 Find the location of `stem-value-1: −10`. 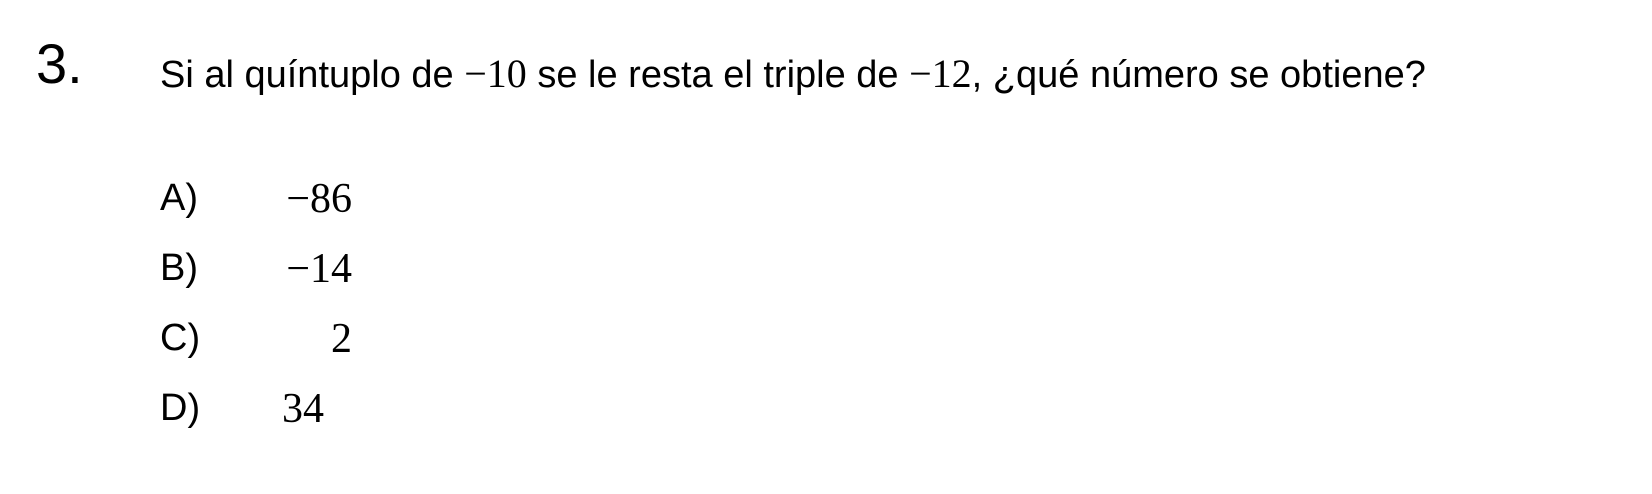

stem-value-1: −10 is located at coordinates (495, 73).